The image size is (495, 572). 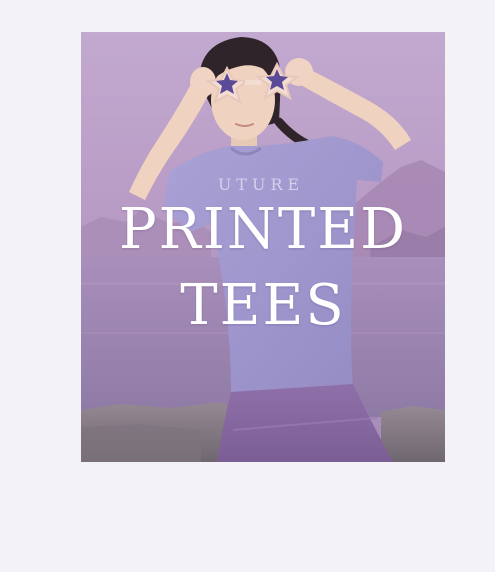 I want to click on banner-title-line-2: TEES, so click(x=263, y=305).